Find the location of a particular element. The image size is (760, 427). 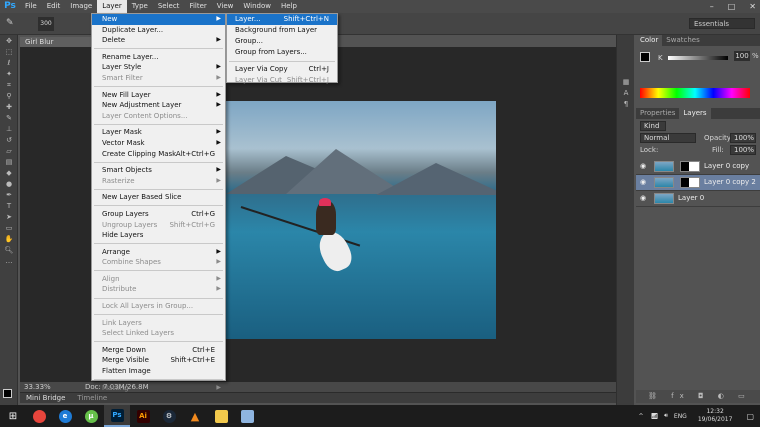

menu-type: Type is located at coordinates (140, 6).